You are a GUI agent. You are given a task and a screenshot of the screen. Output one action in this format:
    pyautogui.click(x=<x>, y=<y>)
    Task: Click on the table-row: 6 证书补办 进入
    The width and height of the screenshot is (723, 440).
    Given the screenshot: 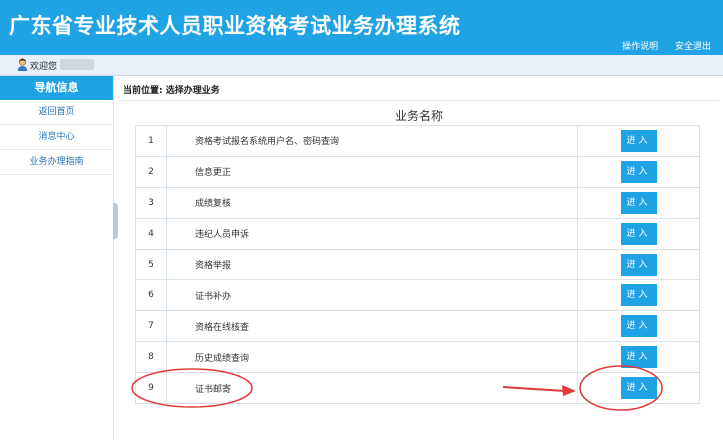 What is the action you would take?
    pyautogui.click(x=417, y=295)
    